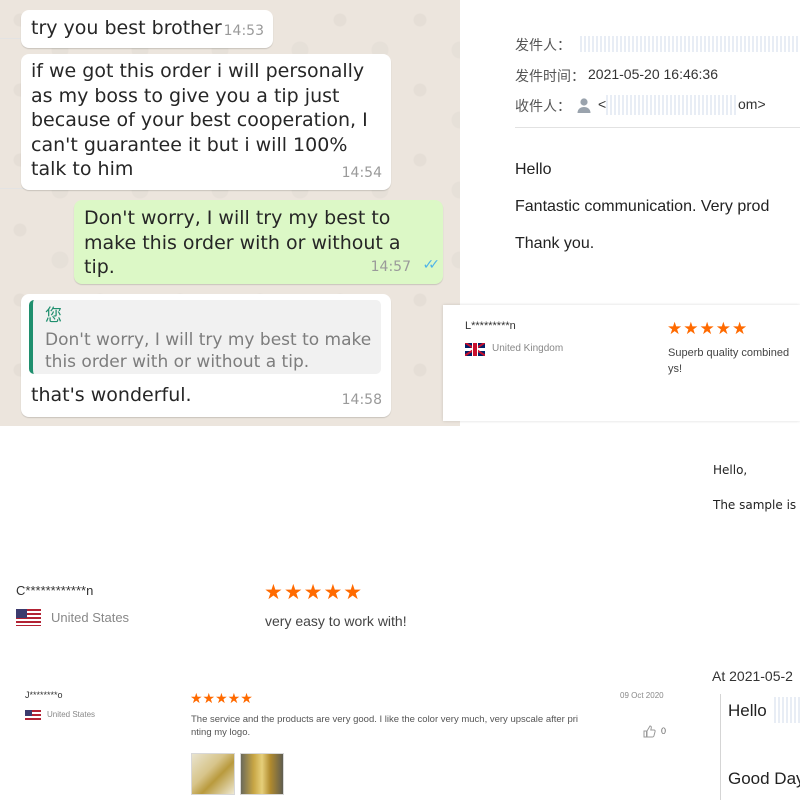 The width and height of the screenshot is (800, 800). I want to click on reviewer-name: J********o, so click(44, 695).